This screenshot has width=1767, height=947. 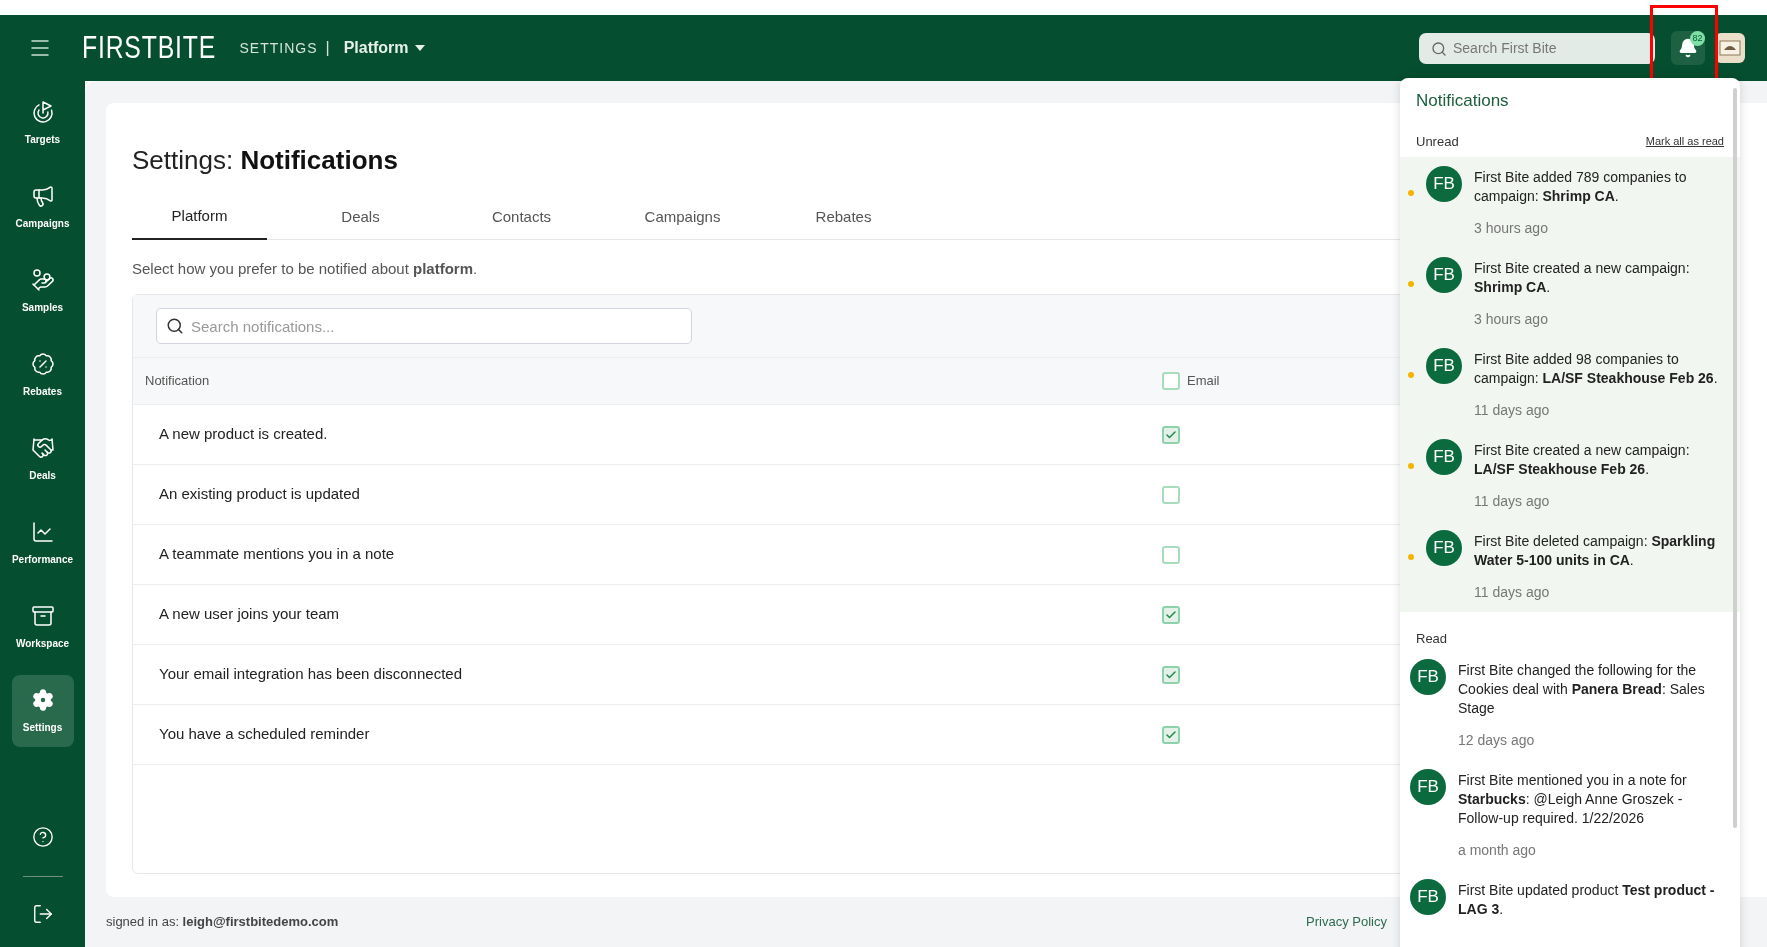 What do you see at coordinates (1203, 381) in the screenshot?
I see `column-header: Email` at bounding box center [1203, 381].